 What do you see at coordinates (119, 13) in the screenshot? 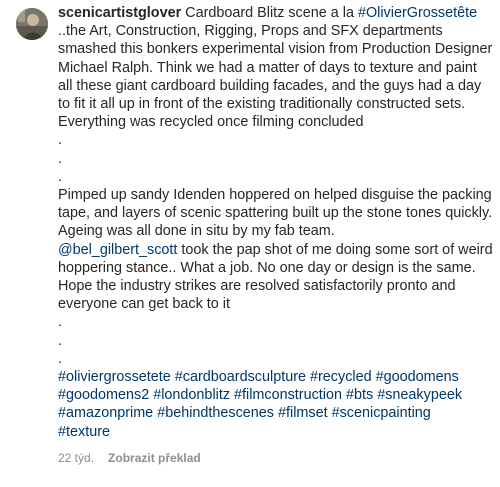
I see `username-link: scenicartistglover` at bounding box center [119, 13].